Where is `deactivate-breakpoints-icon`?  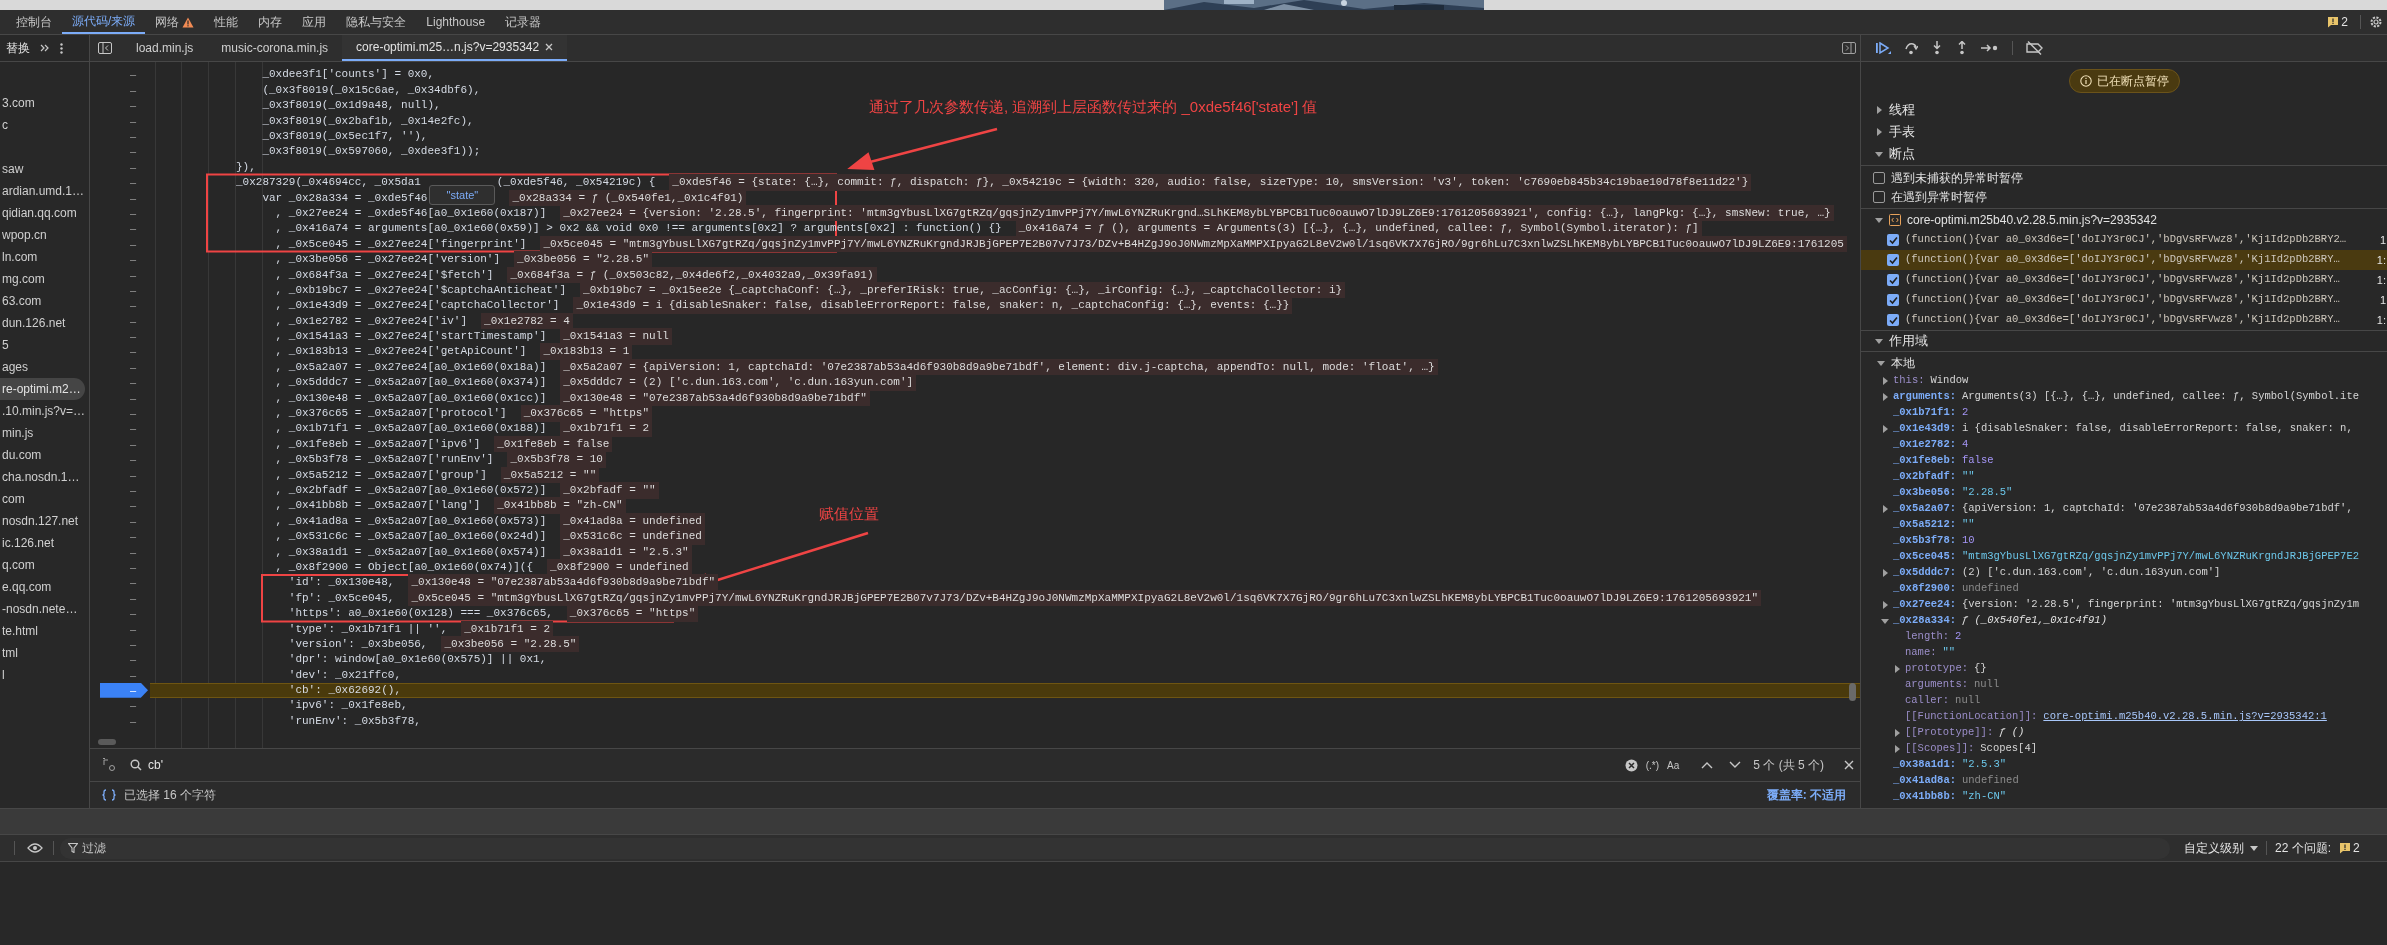
deactivate-breakpoints-icon is located at coordinates (2035, 48).